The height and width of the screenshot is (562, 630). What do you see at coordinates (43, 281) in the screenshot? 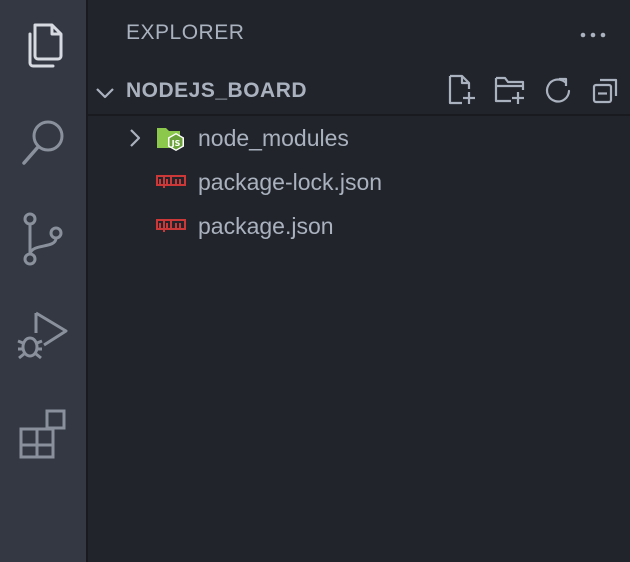
I see `activity-bar` at bounding box center [43, 281].